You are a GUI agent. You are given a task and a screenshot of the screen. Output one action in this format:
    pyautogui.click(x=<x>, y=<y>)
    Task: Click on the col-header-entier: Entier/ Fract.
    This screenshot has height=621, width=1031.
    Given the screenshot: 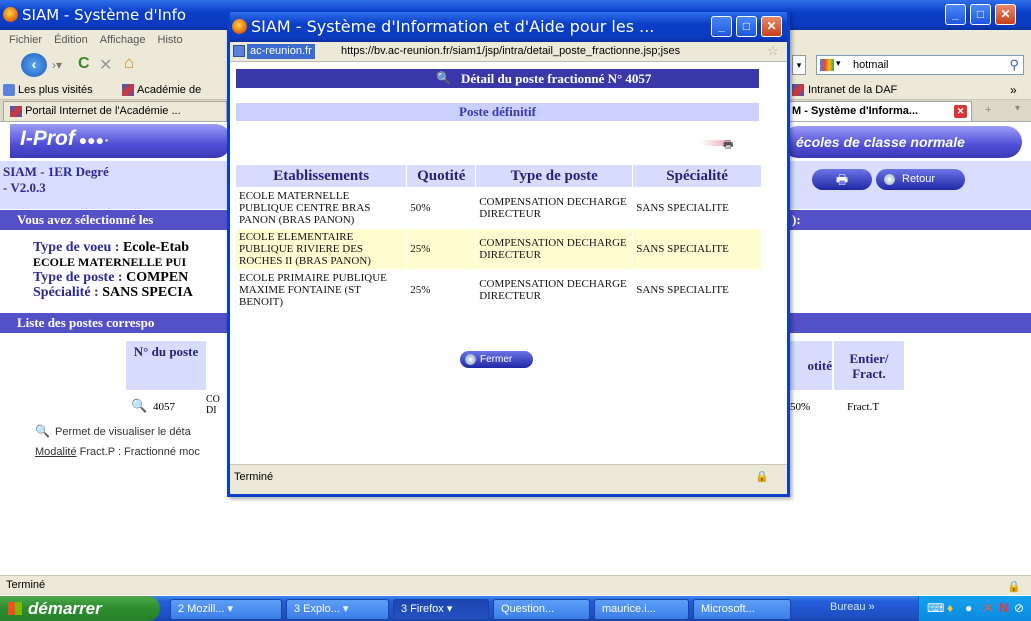 What is the action you would take?
    pyautogui.click(x=869, y=365)
    